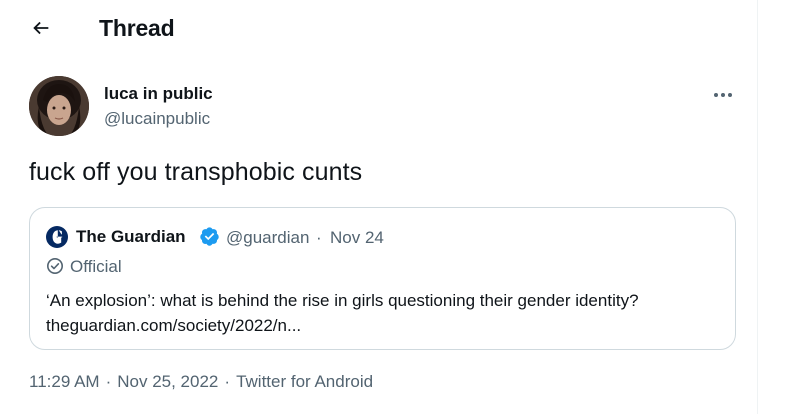  Describe the element at coordinates (209, 236) in the screenshot. I see `verified-badge-icon` at that location.